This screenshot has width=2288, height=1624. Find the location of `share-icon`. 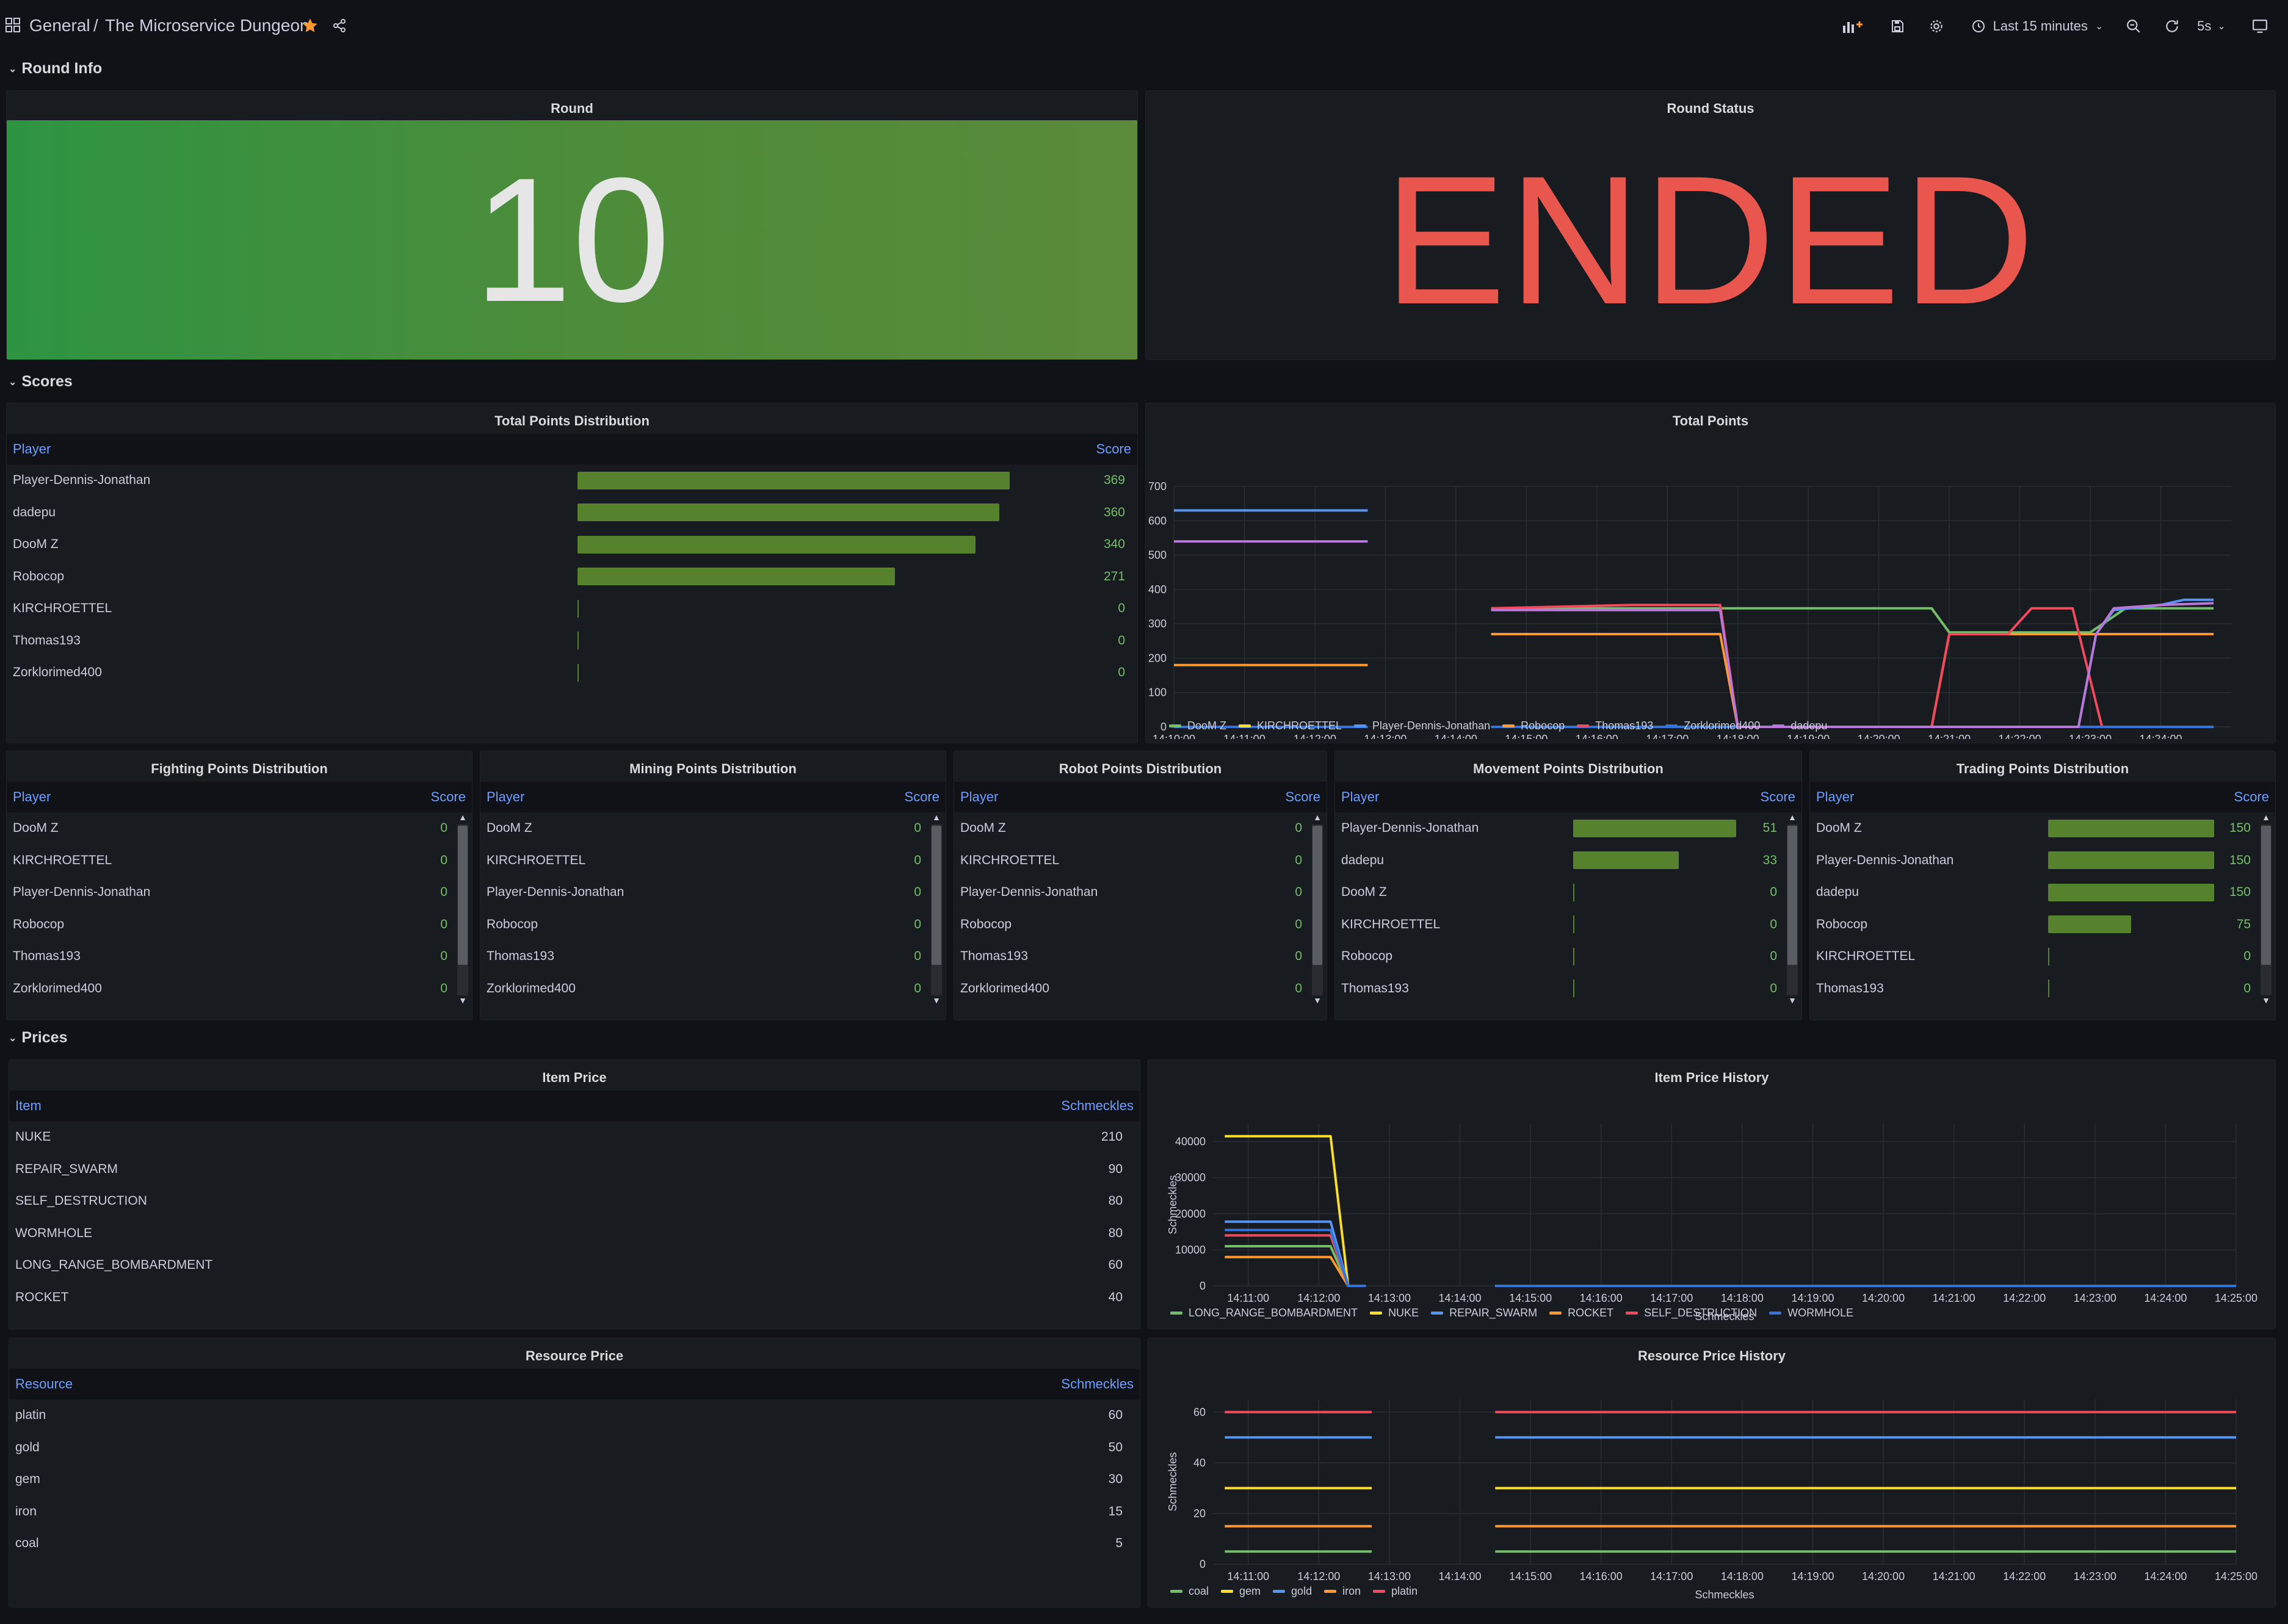

share-icon is located at coordinates (339, 25).